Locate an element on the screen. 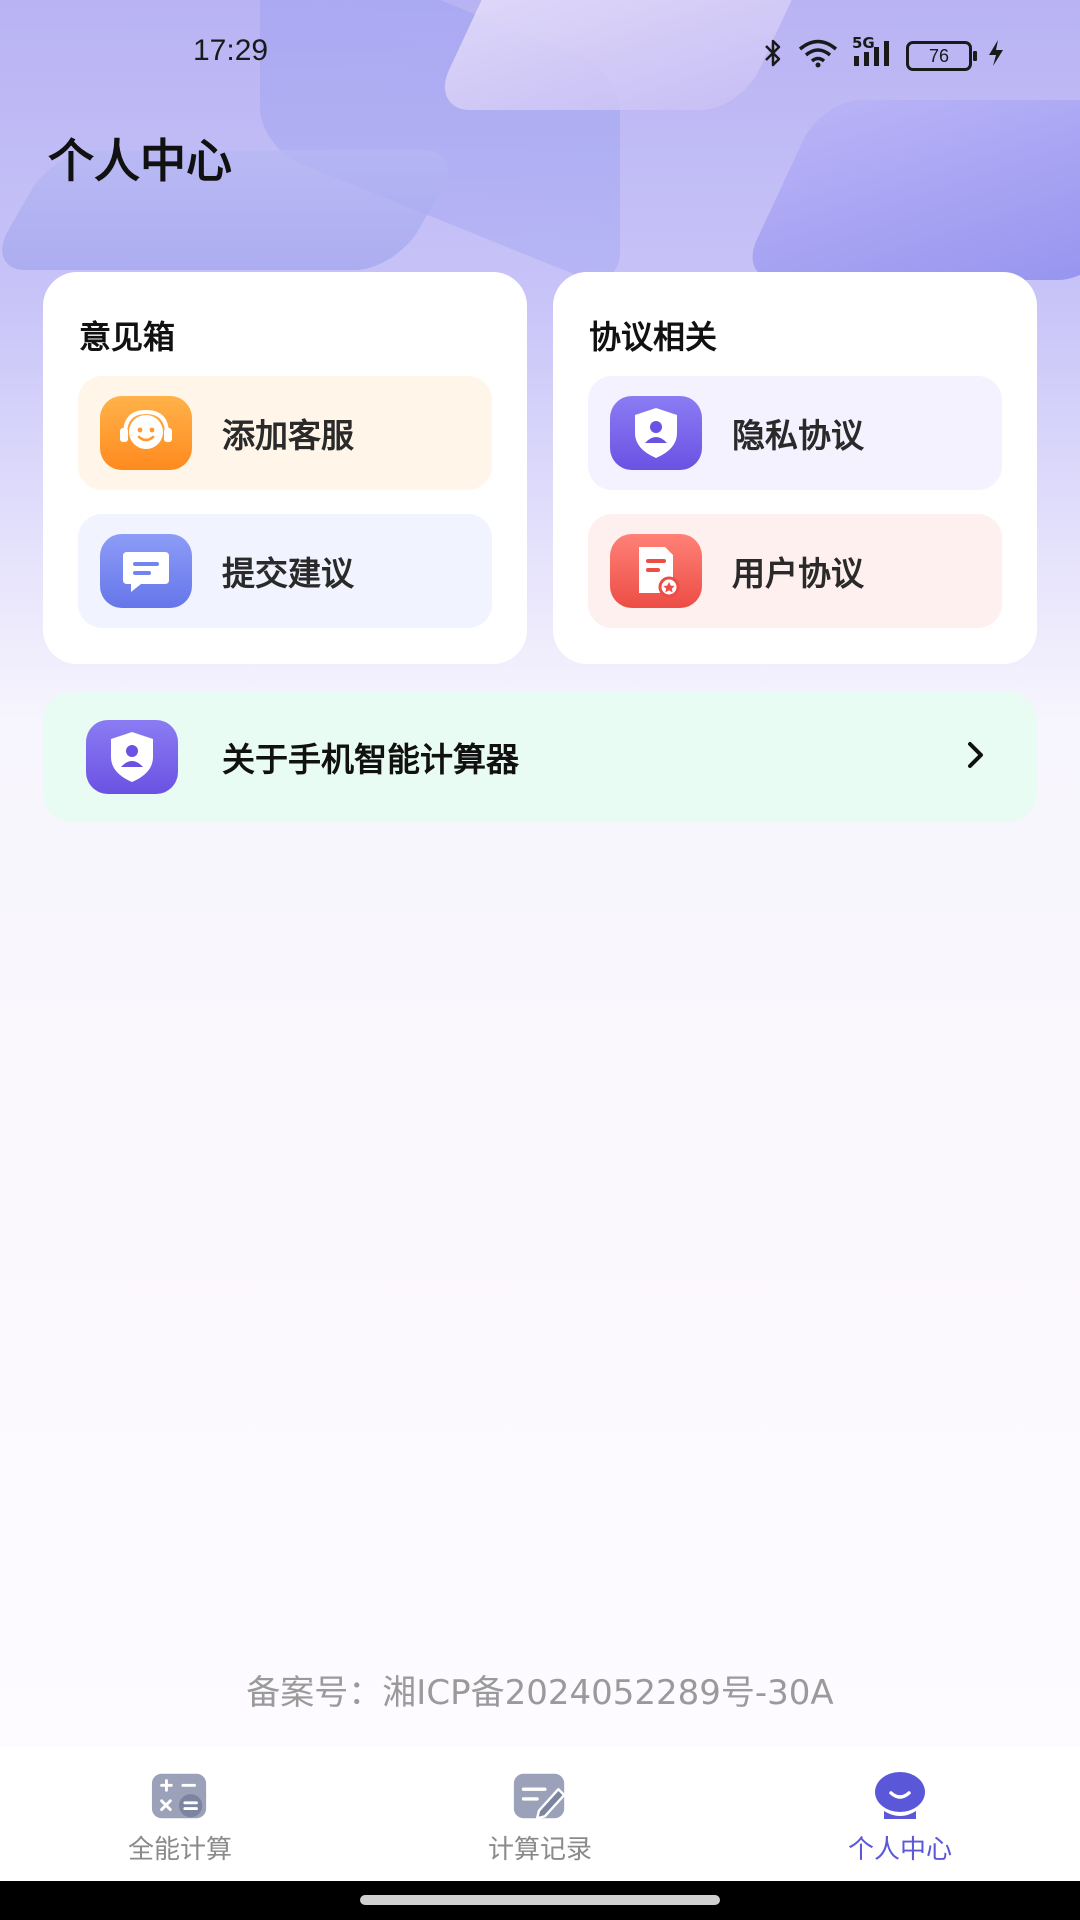 The width and height of the screenshot is (1080, 1920). status-icons: 5G 76 is located at coordinates (884, 54).